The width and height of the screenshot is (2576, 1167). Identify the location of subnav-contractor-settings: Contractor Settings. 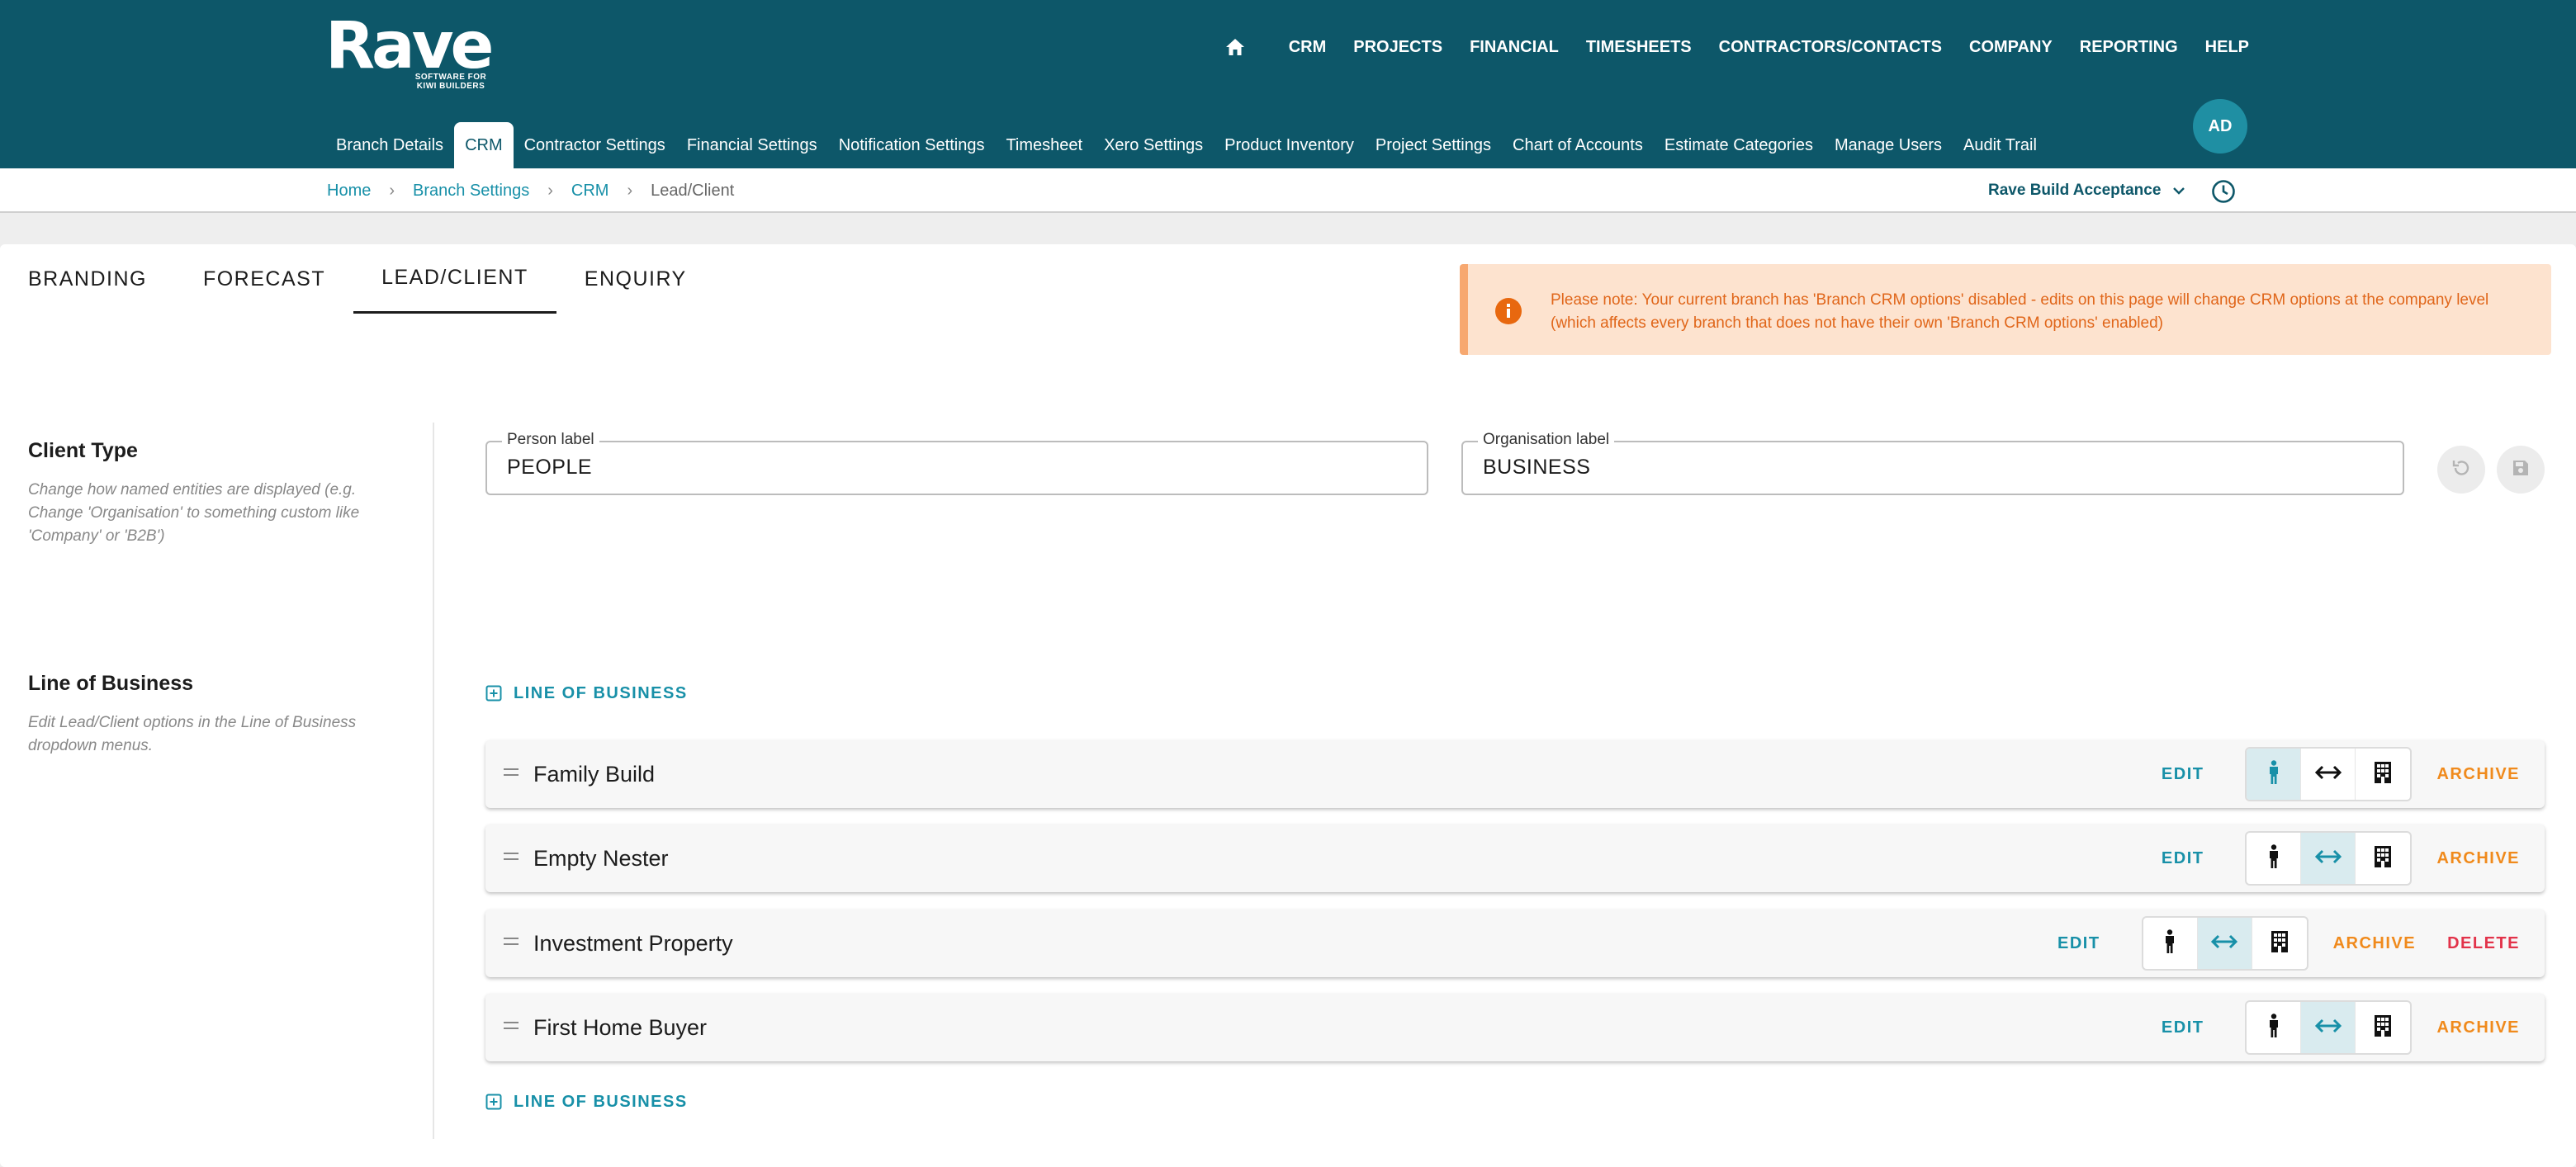
(595, 145).